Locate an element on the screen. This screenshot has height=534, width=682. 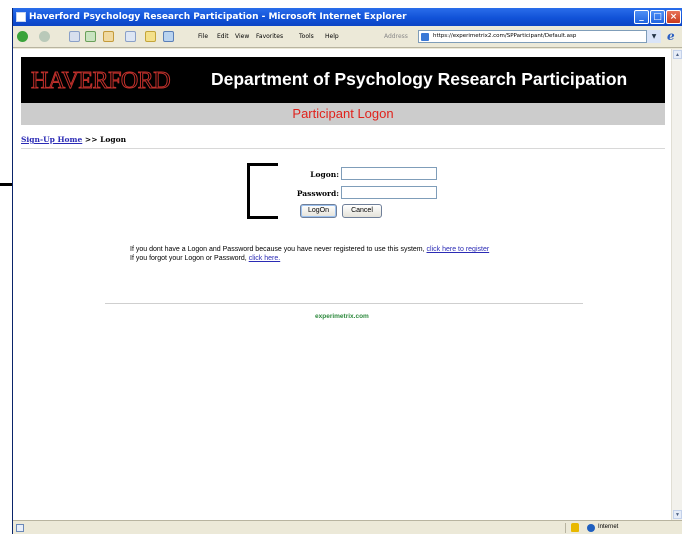
page-status-icon is located at coordinates (20, 528).